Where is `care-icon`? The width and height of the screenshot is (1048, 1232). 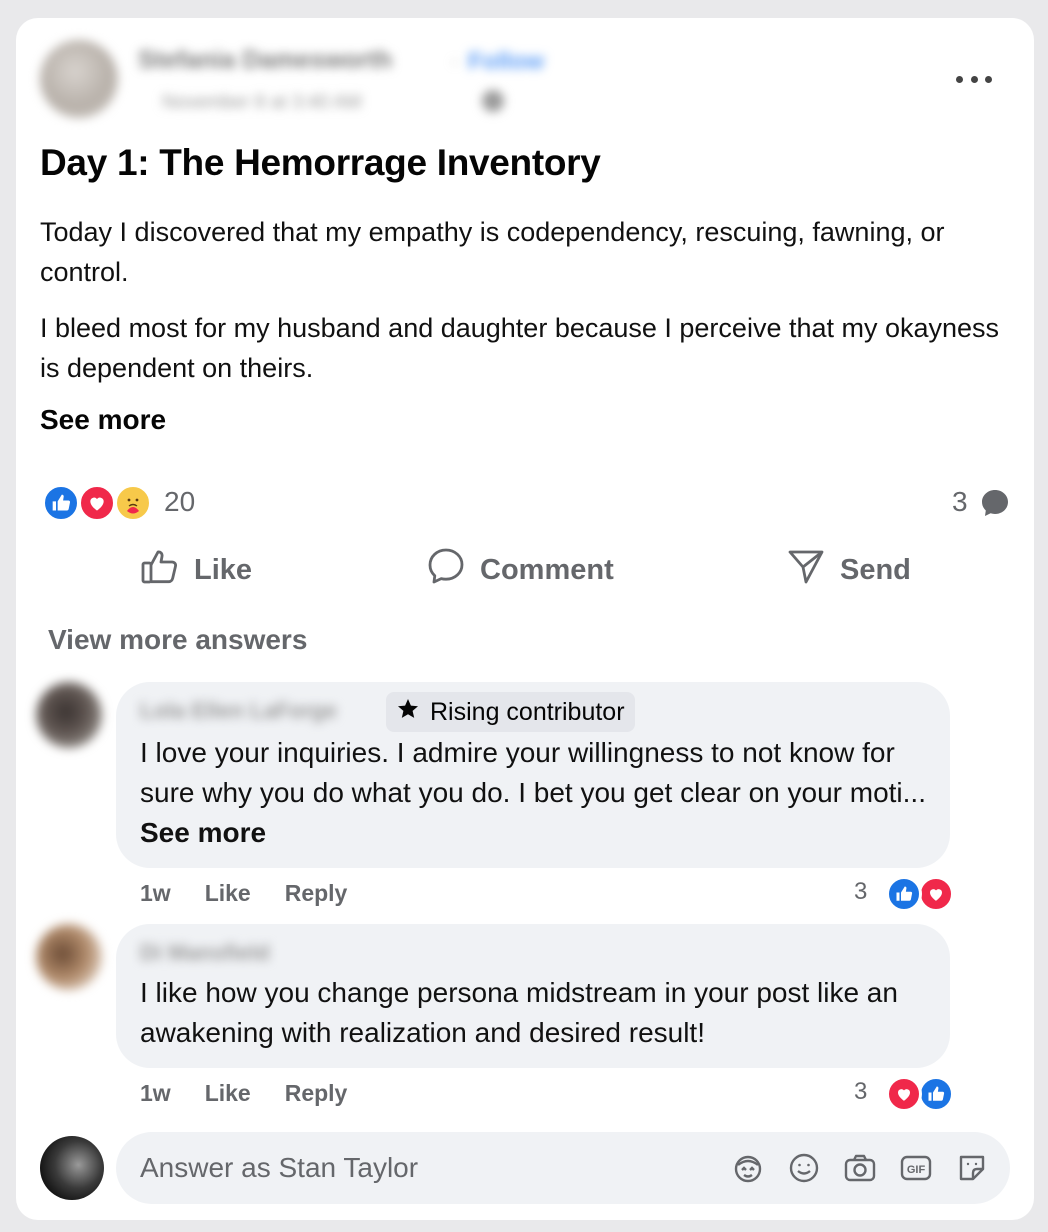
care-icon is located at coordinates (133, 503).